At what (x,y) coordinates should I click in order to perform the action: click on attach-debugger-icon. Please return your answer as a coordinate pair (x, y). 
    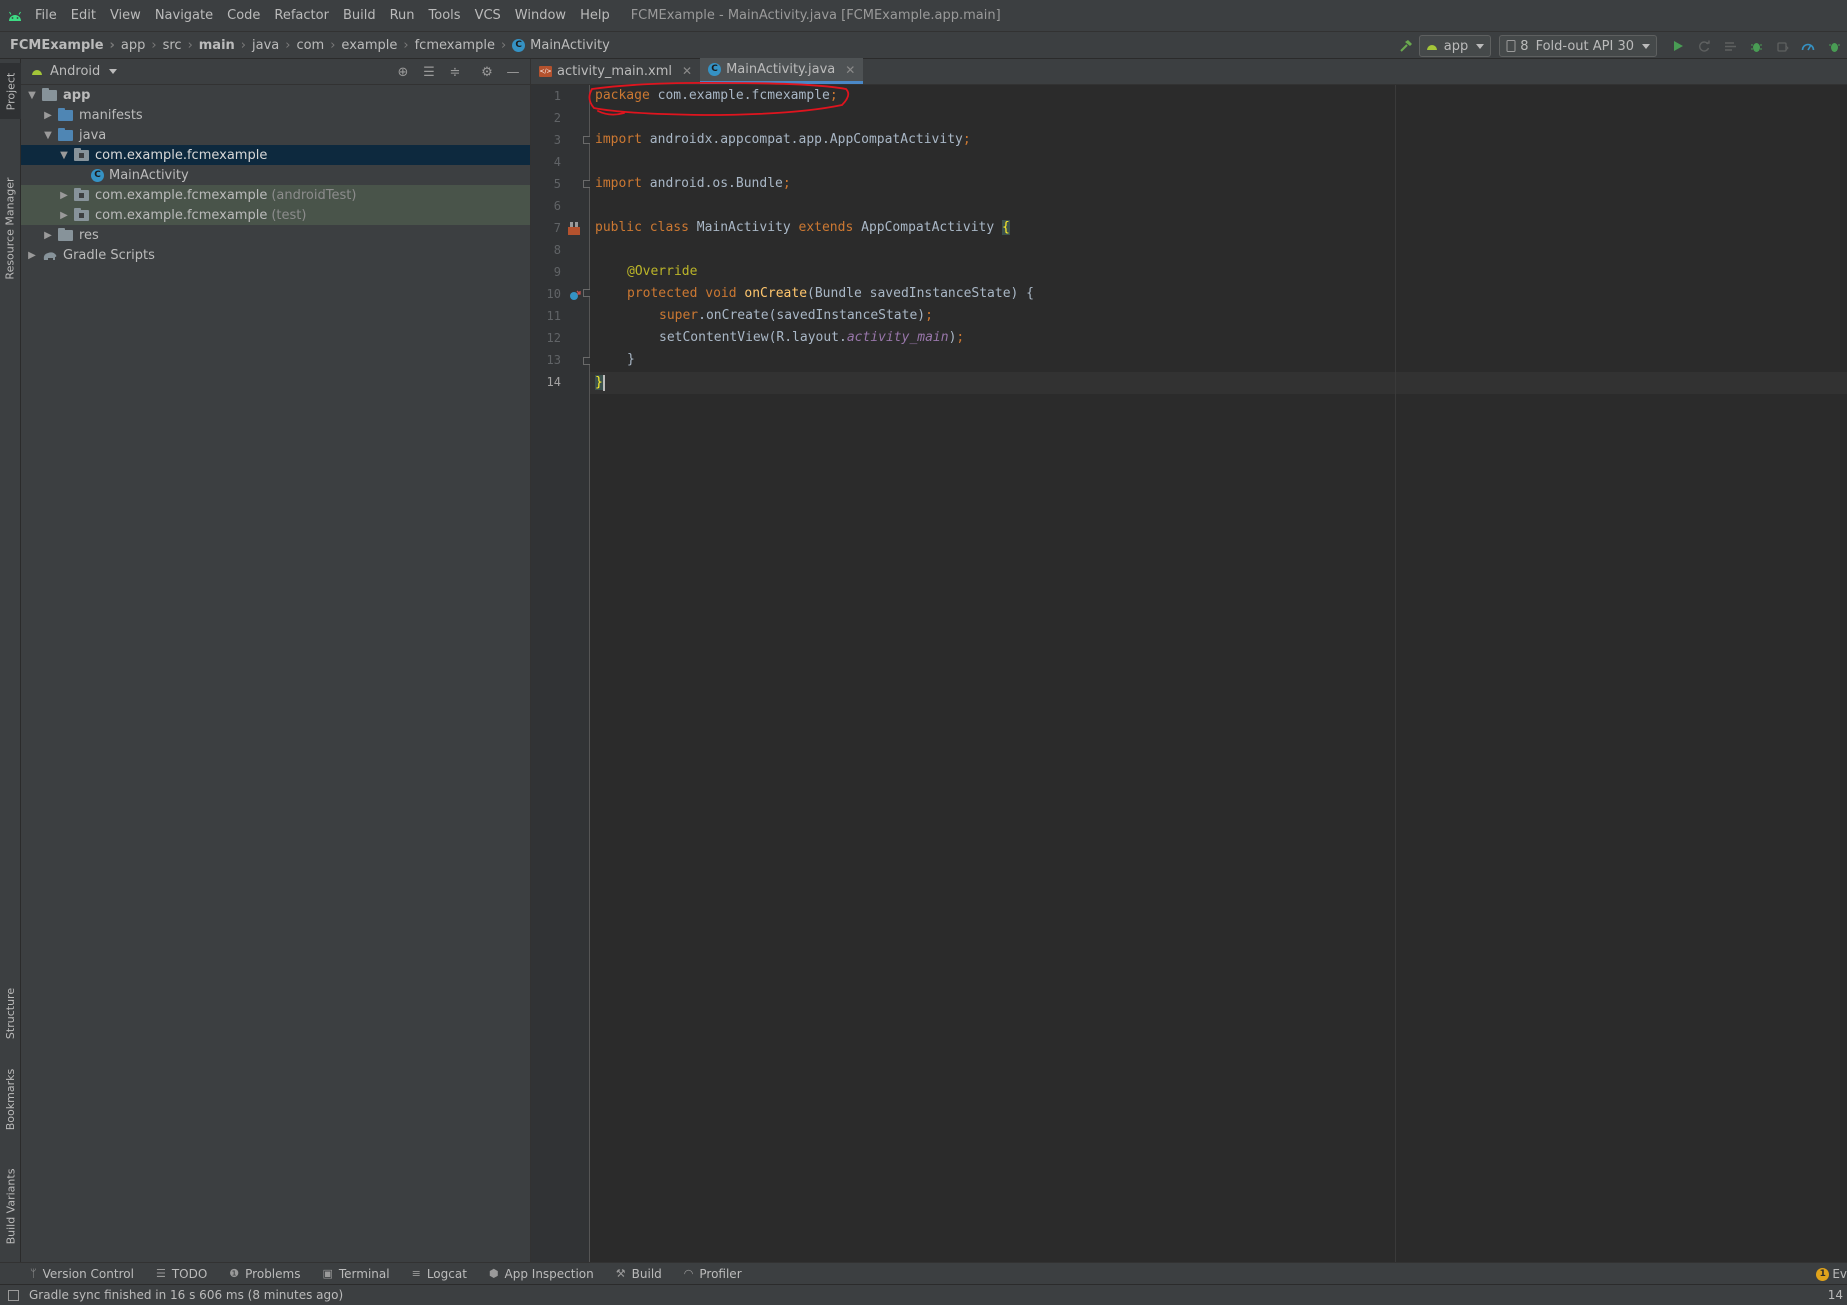
    Looking at the image, I should click on (1782, 46).